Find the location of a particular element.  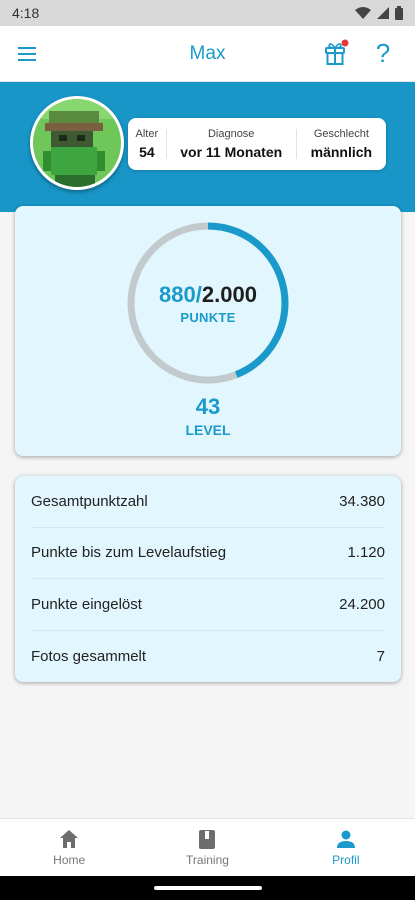

stat-value: 7 is located at coordinates (380, 656).